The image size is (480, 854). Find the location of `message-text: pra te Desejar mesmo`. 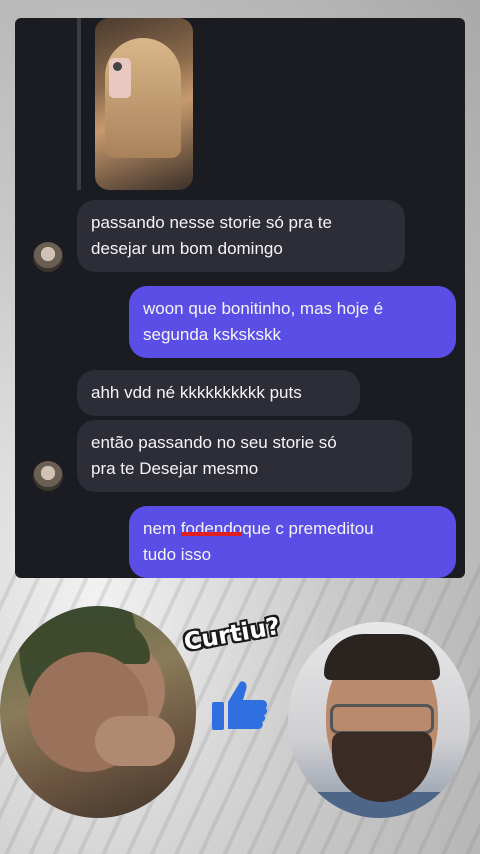

message-text: pra te Desejar mesmo is located at coordinates (175, 468).